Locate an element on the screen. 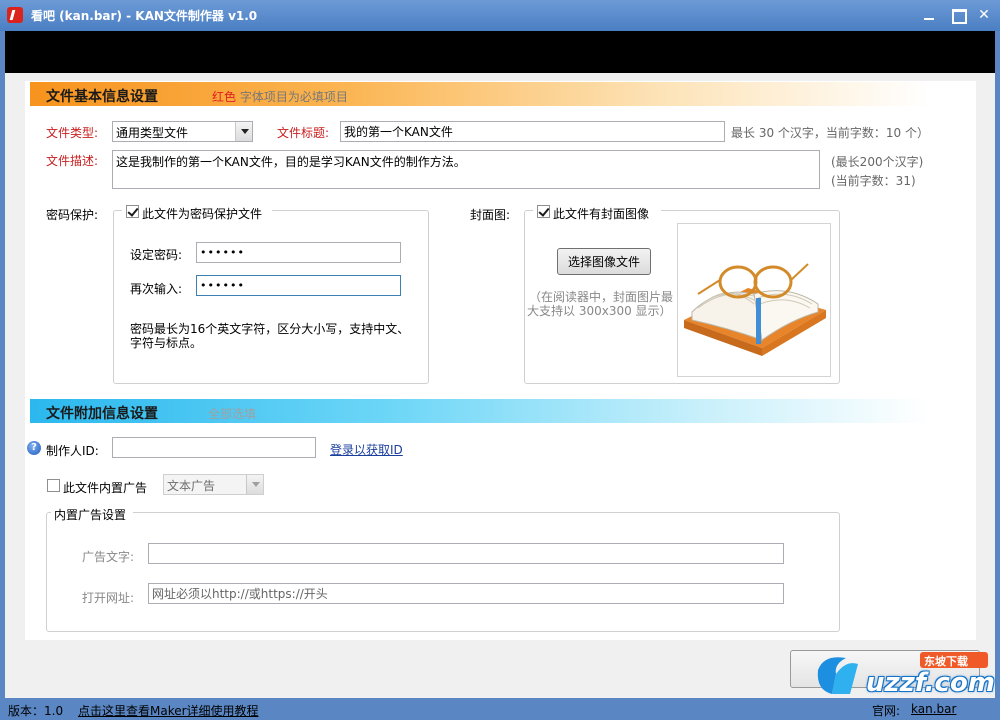 The height and width of the screenshot is (720, 1000). help-icon: ? is located at coordinates (34, 448).